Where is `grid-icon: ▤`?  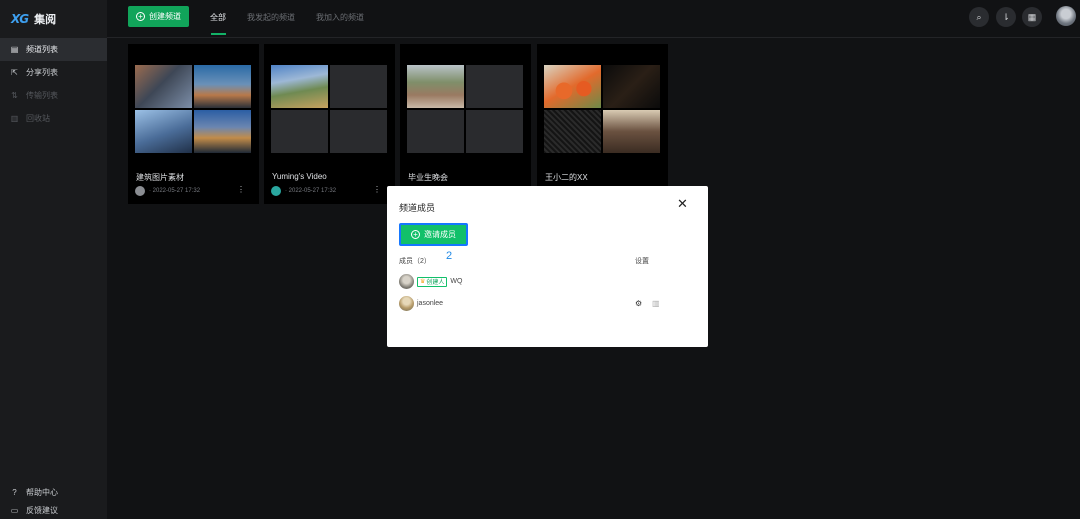 grid-icon: ▤ is located at coordinates (14, 49).